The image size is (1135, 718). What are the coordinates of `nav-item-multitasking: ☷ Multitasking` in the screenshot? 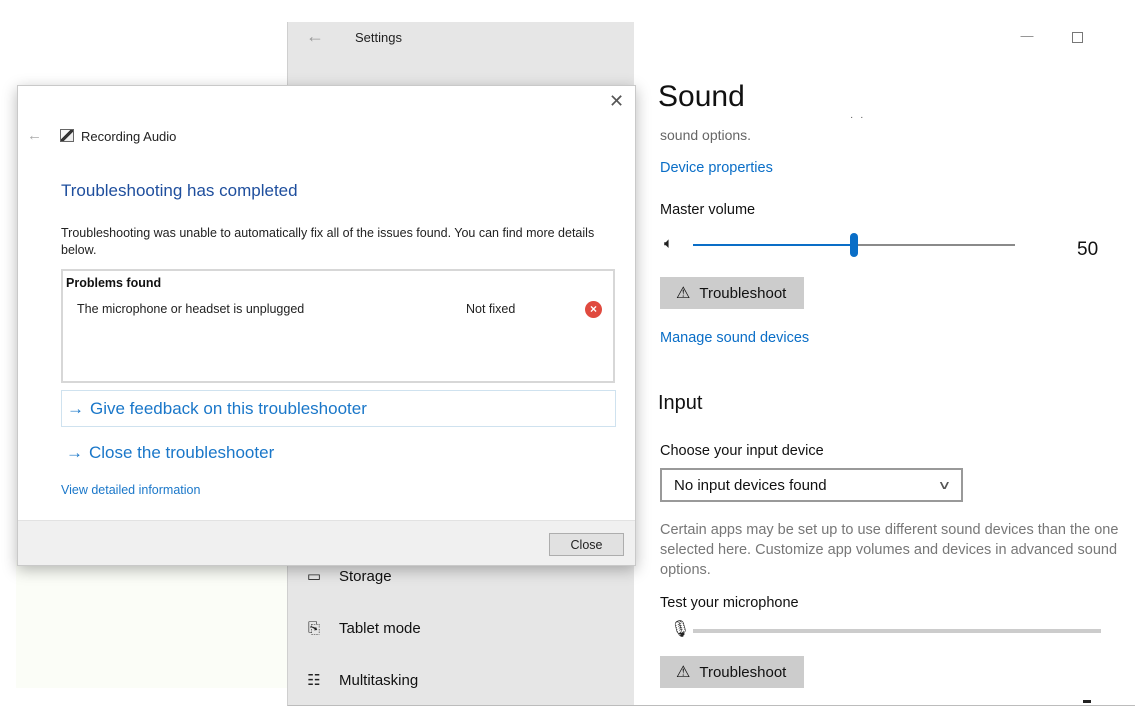 It's located at (461, 680).